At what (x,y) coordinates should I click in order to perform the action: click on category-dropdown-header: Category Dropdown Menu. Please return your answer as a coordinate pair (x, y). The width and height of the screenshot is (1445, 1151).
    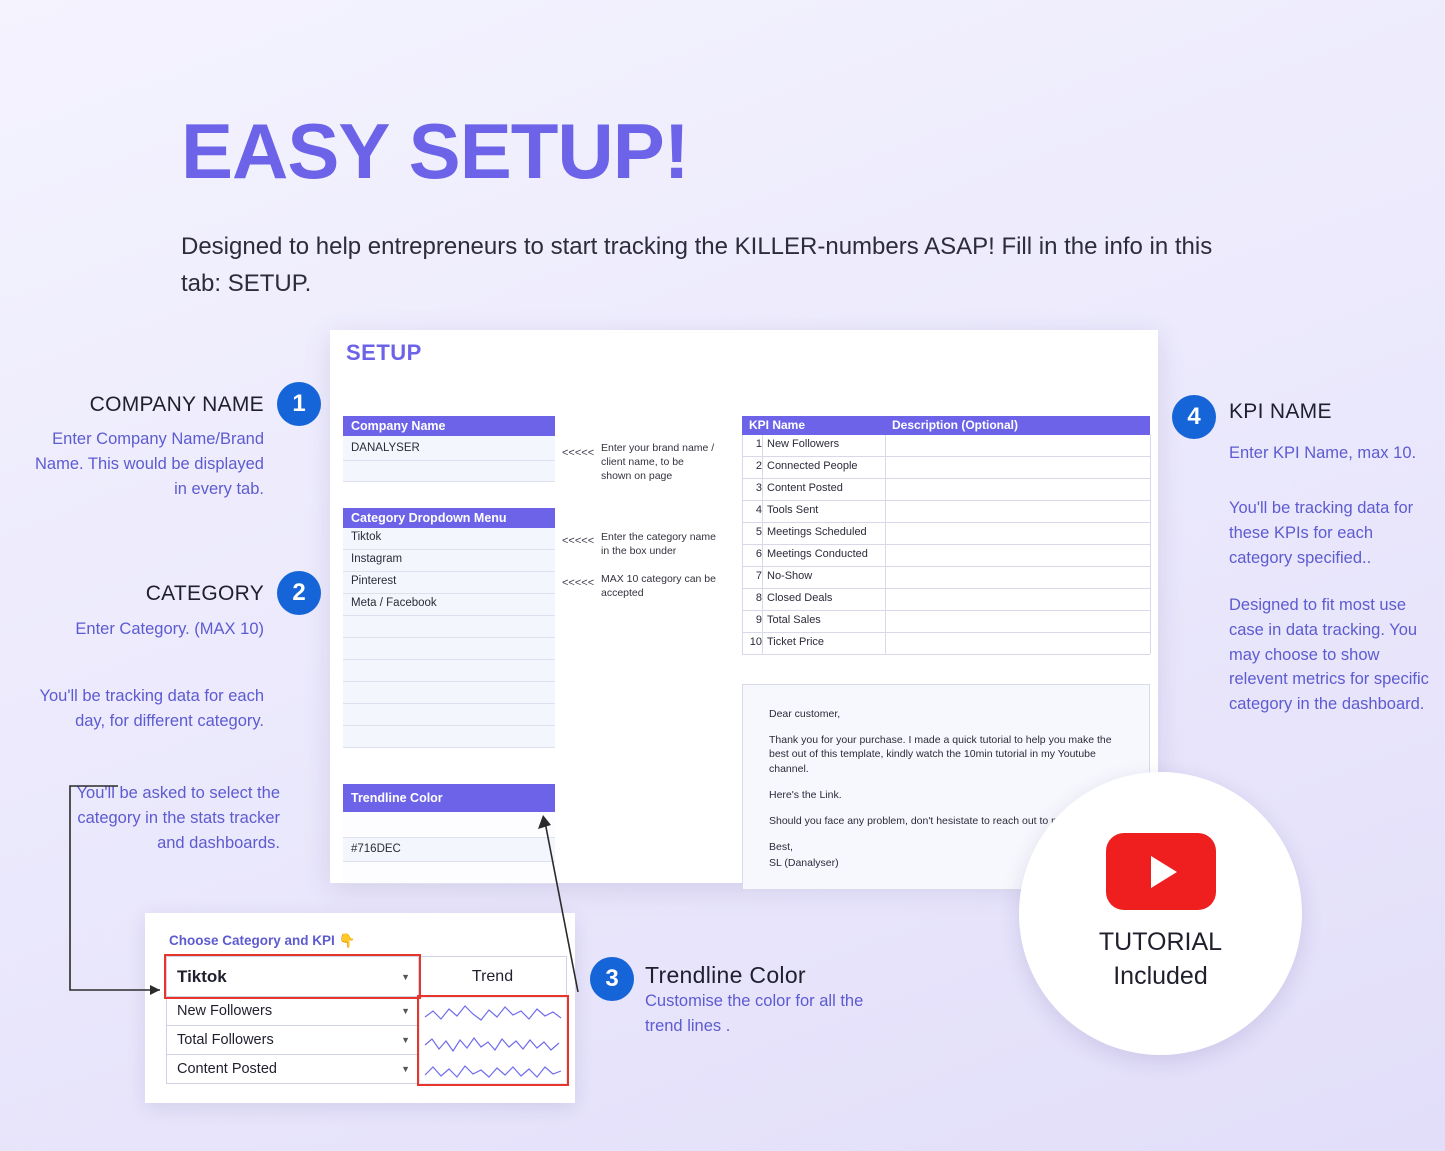
    Looking at the image, I should click on (449, 518).